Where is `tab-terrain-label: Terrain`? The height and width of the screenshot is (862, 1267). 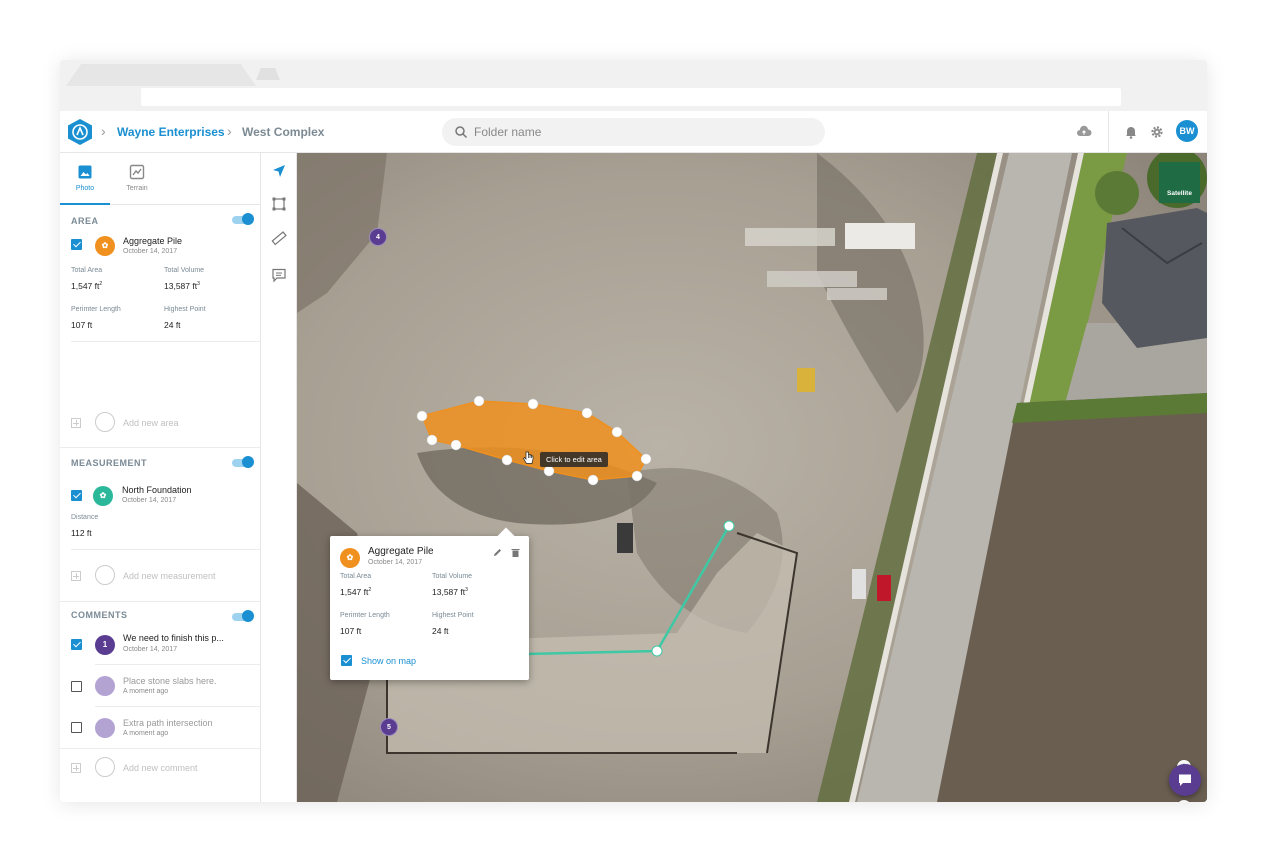 tab-terrain-label: Terrain is located at coordinates (137, 188).